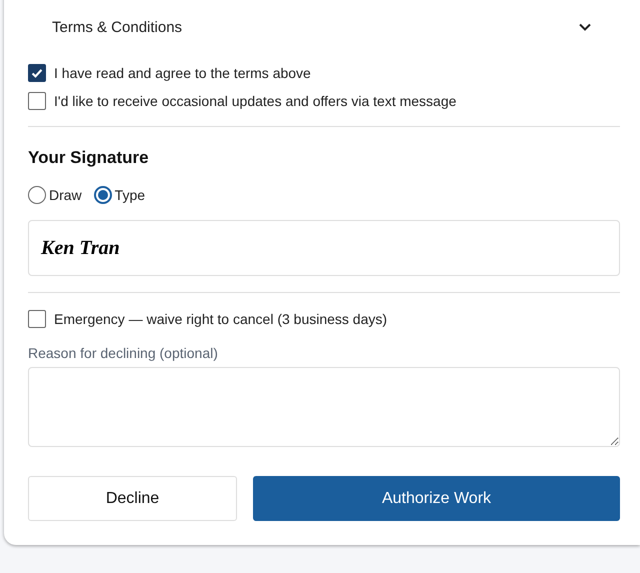 This screenshot has width=640, height=573. What do you see at coordinates (255, 101) in the screenshot?
I see `checkbox-label: I'd like to receive occasional updates and offers via text message` at bounding box center [255, 101].